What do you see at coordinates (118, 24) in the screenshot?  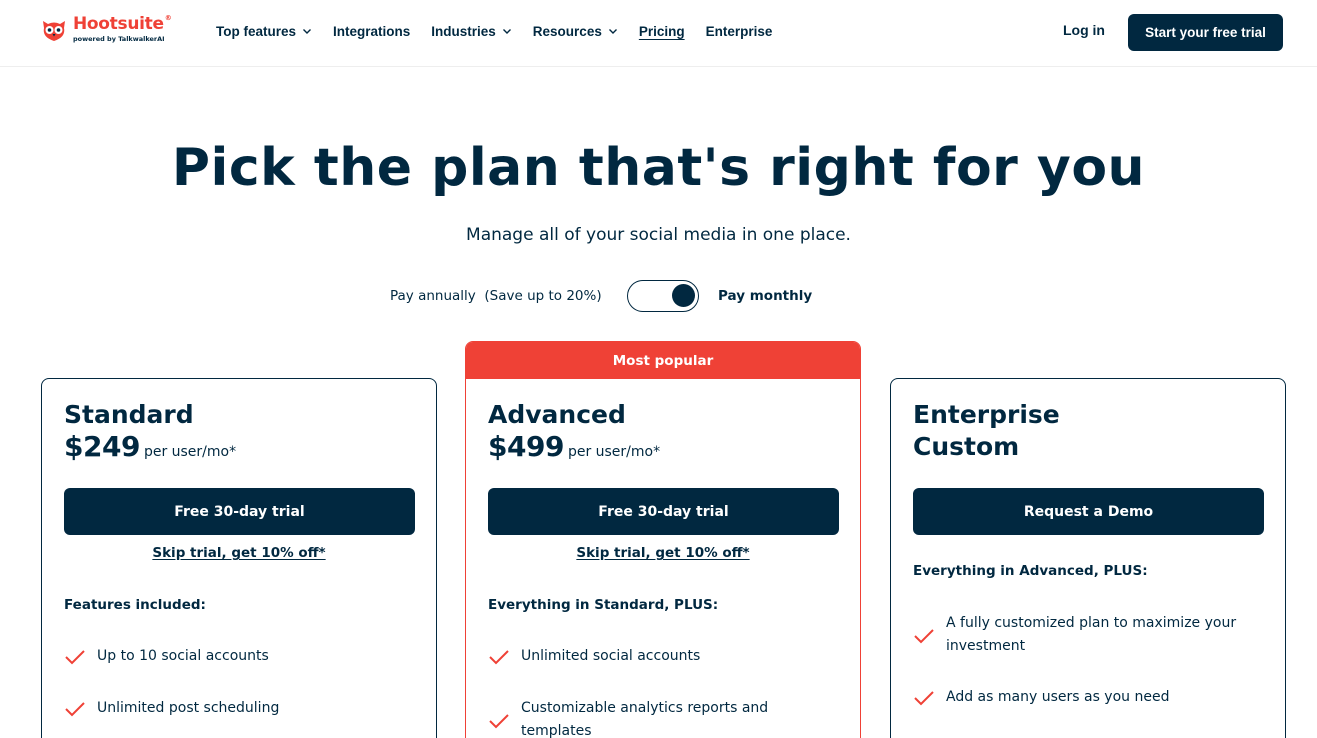 I see `brand-name: Hootsuite` at bounding box center [118, 24].